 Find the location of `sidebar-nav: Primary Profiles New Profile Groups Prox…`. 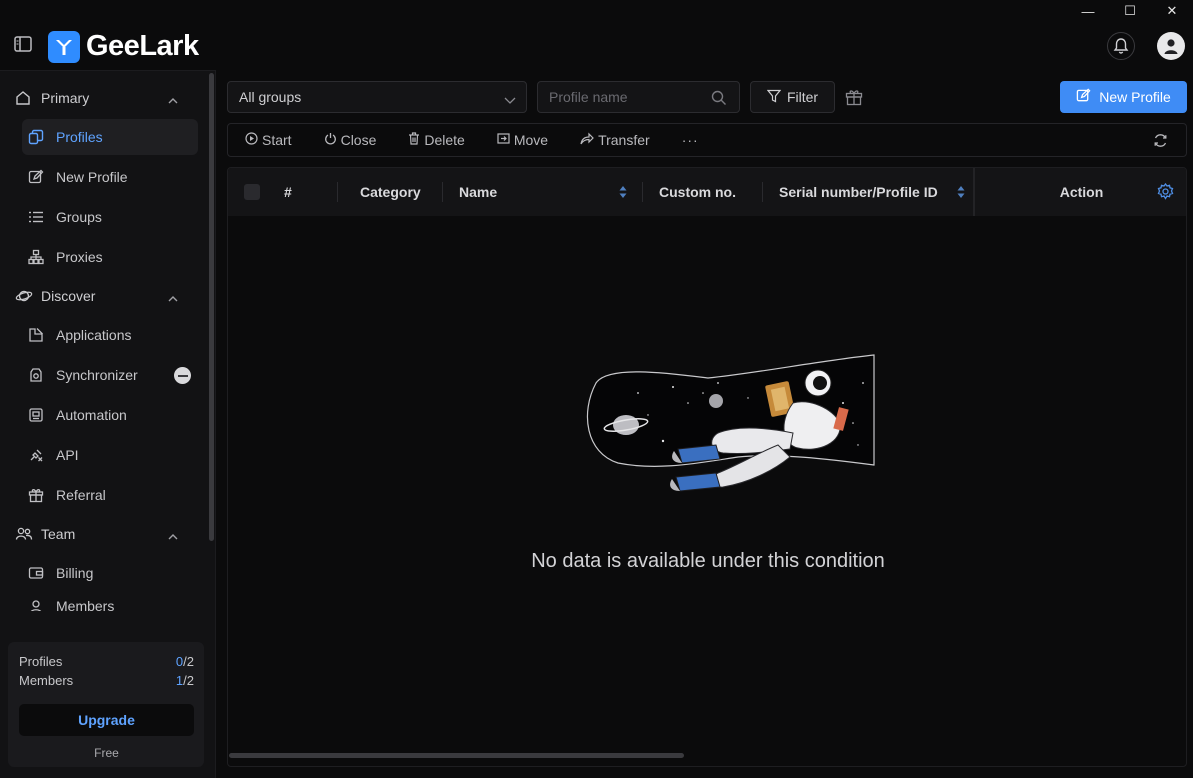

sidebar-nav: Primary Profiles New Profile Groups Prox… is located at coordinates (104, 345).